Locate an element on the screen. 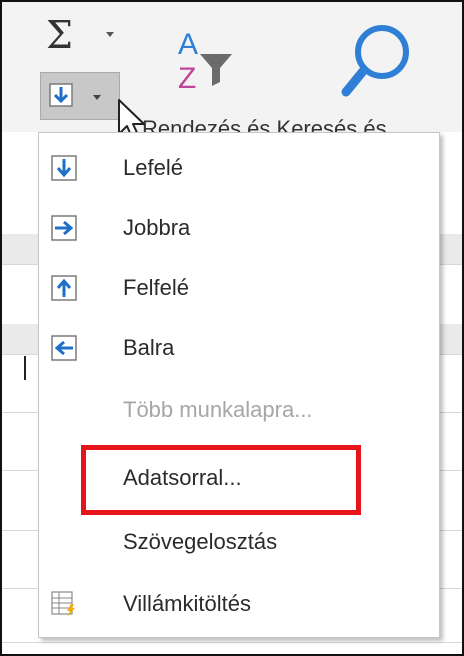 This screenshot has width=464, height=656. svg-text: A is located at coordinates (188, 44).